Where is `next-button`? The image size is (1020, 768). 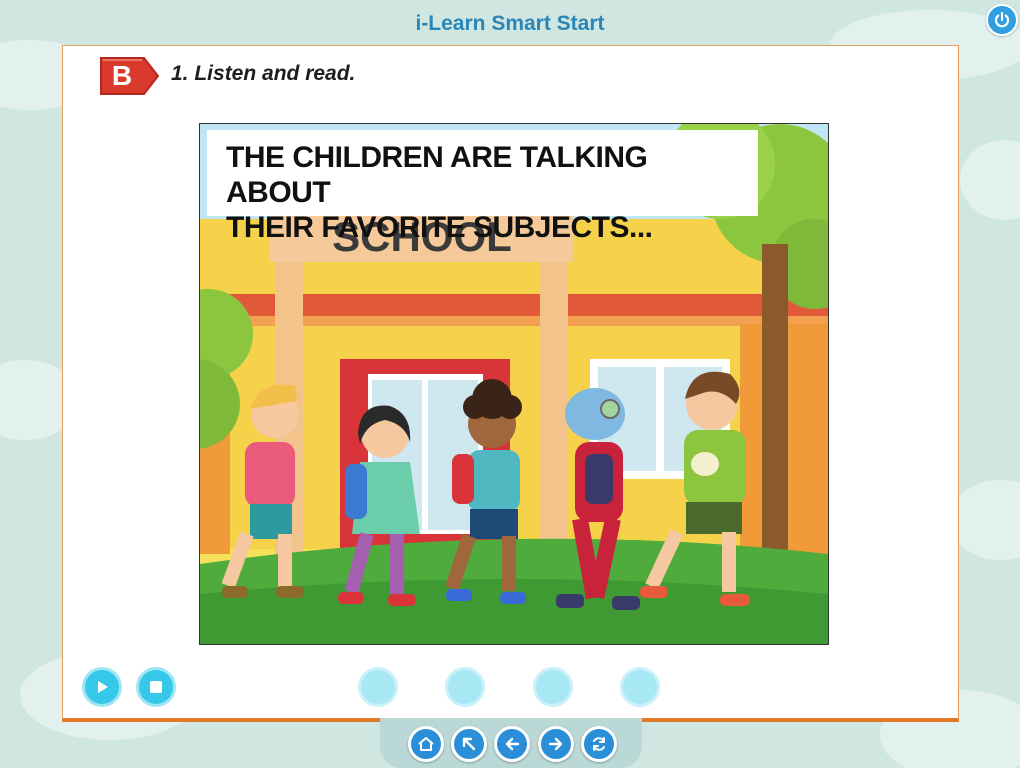
next-button is located at coordinates (556, 744).